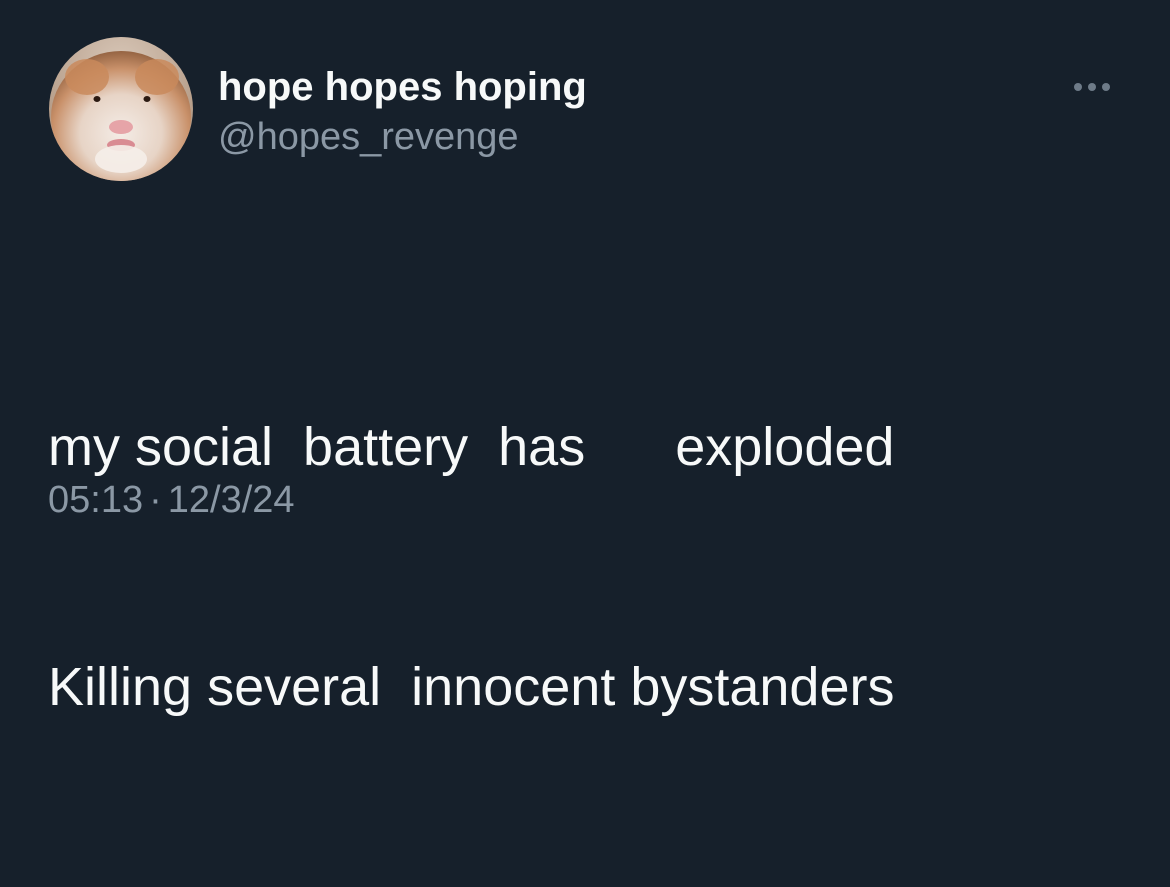 This screenshot has width=1170, height=887. I want to click on avatar, so click(121, 109).